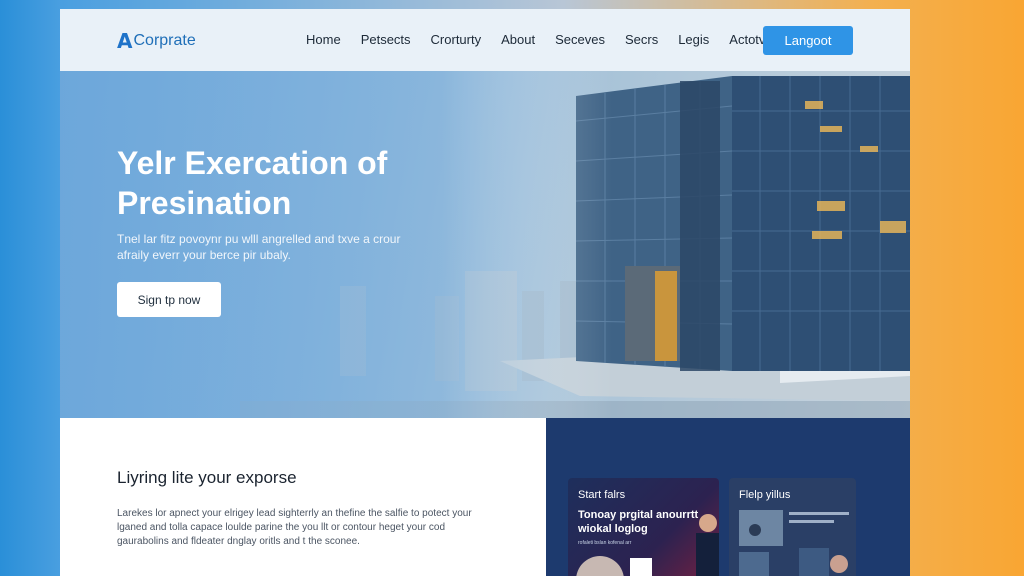  What do you see at coordinates (125, 41) in the screenshot?
I see `logo-a-icon: A` at bounding box center [125, 41].